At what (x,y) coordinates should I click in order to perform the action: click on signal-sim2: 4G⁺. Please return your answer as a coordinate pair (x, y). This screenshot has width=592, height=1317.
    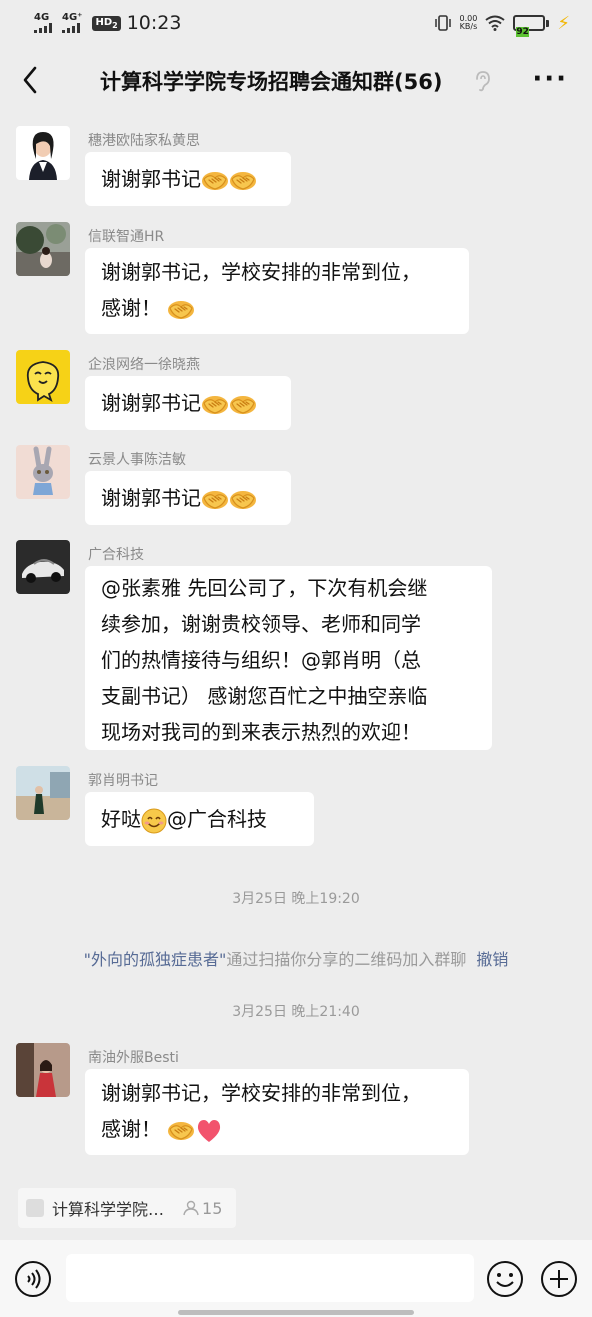
    Looking at the image, I should click on (72, 23).